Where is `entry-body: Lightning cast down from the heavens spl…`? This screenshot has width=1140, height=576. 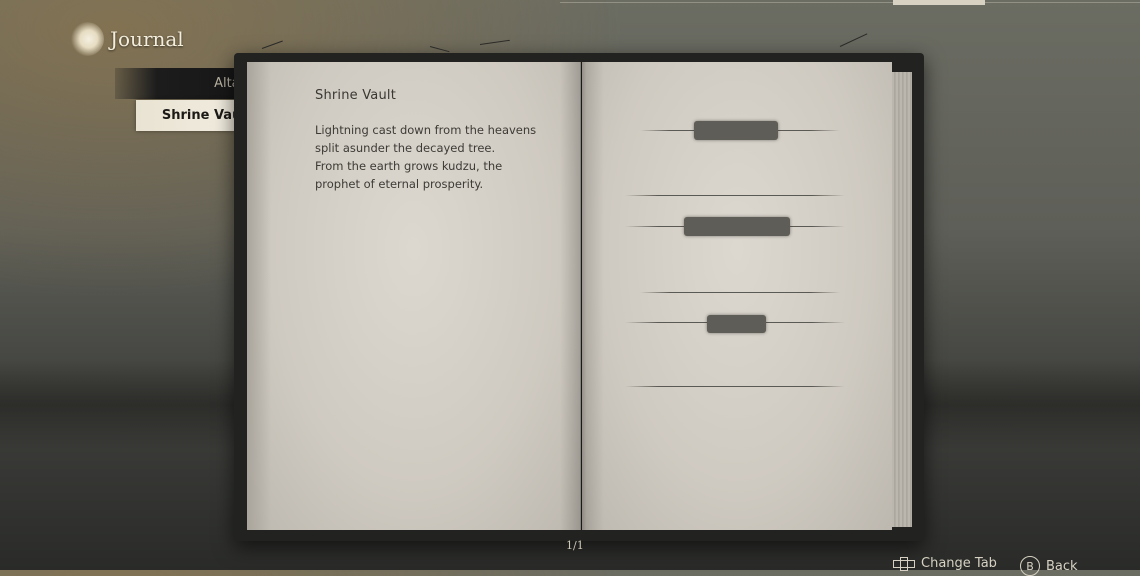
entry-body: Lightning cast down from the heavens spl… is located at coordinates (430, 157).